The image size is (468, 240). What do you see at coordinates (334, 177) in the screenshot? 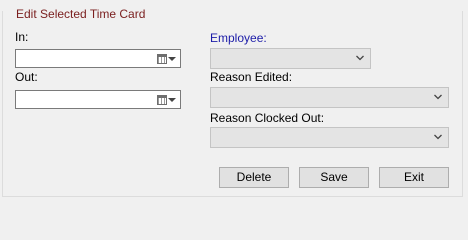
I see `save-button: Save` at bounding box center [334, 177].